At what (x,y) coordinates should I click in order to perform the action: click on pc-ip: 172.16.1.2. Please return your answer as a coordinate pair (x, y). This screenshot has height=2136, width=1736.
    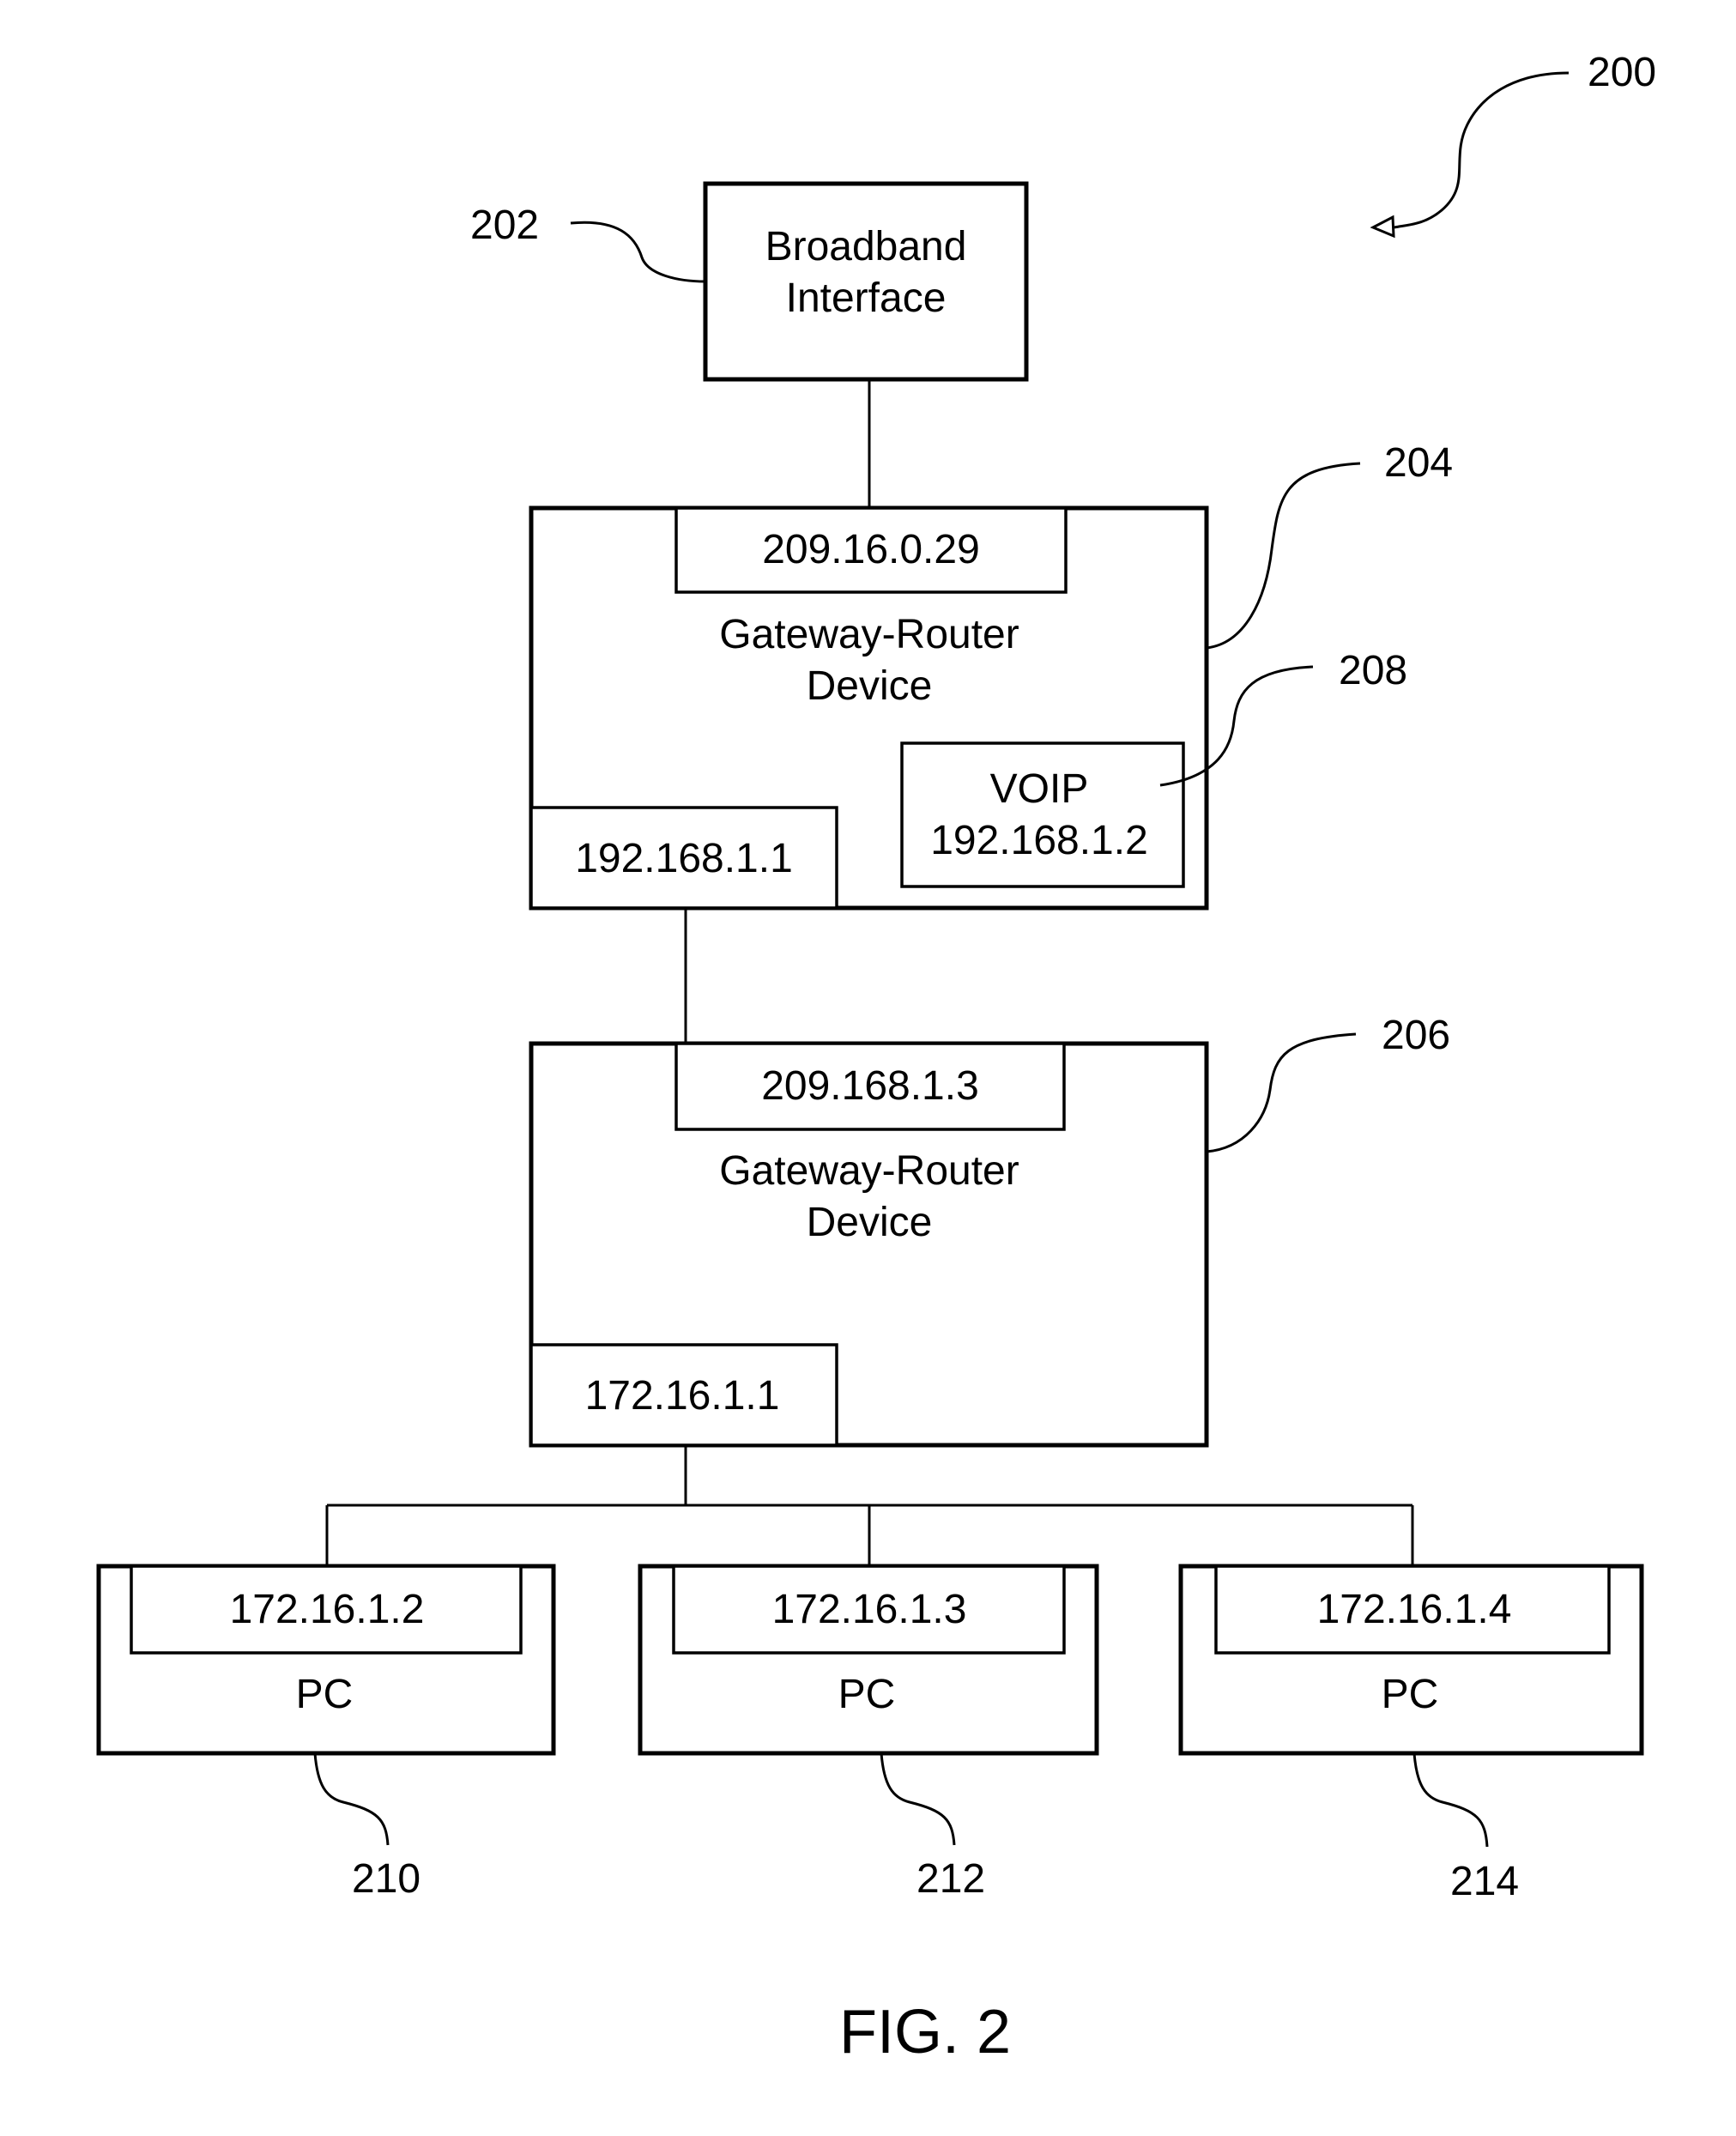
    Looking at the image, I should click on (327, 1609).